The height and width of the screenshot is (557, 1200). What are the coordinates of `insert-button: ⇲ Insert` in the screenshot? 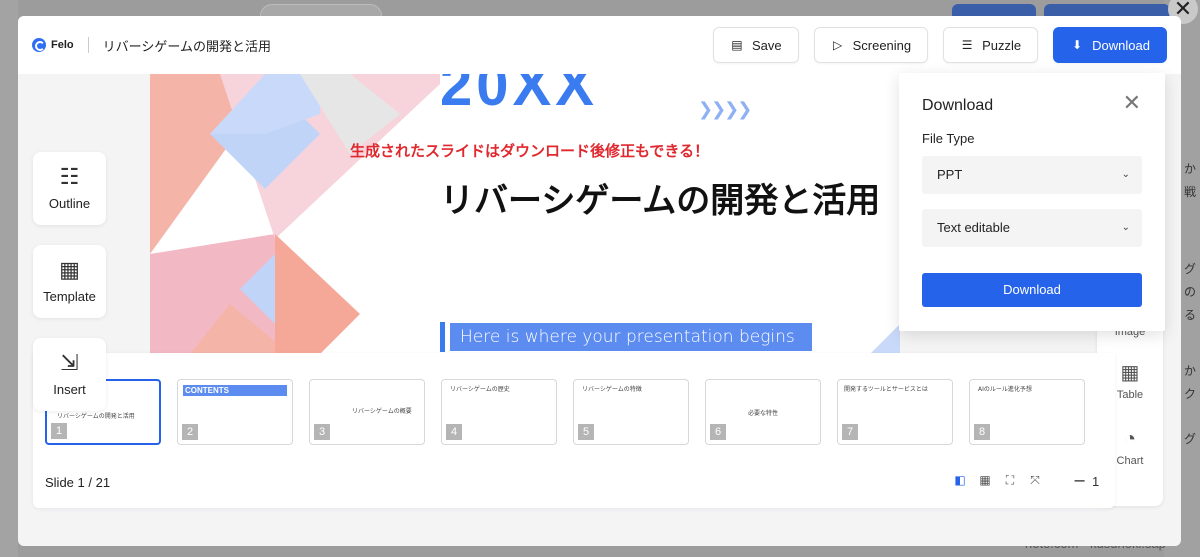 It's located at (69, 374).